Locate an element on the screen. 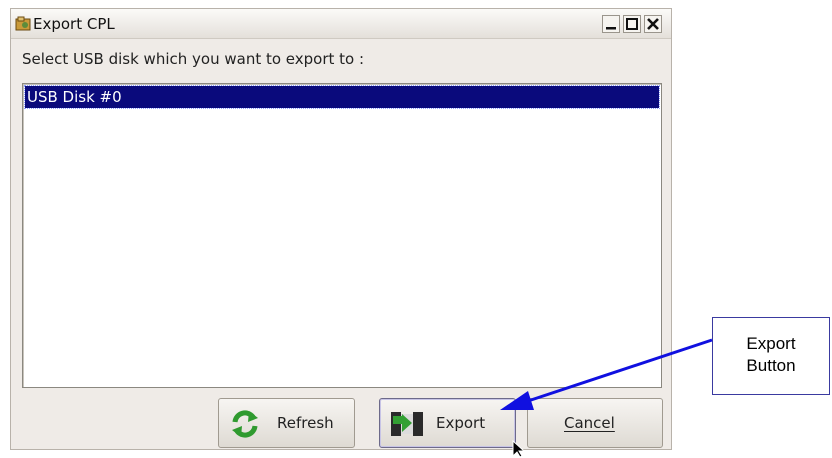 This screenshot has width=832, height=458. refresh-icon is located at coordinates (245, 426).